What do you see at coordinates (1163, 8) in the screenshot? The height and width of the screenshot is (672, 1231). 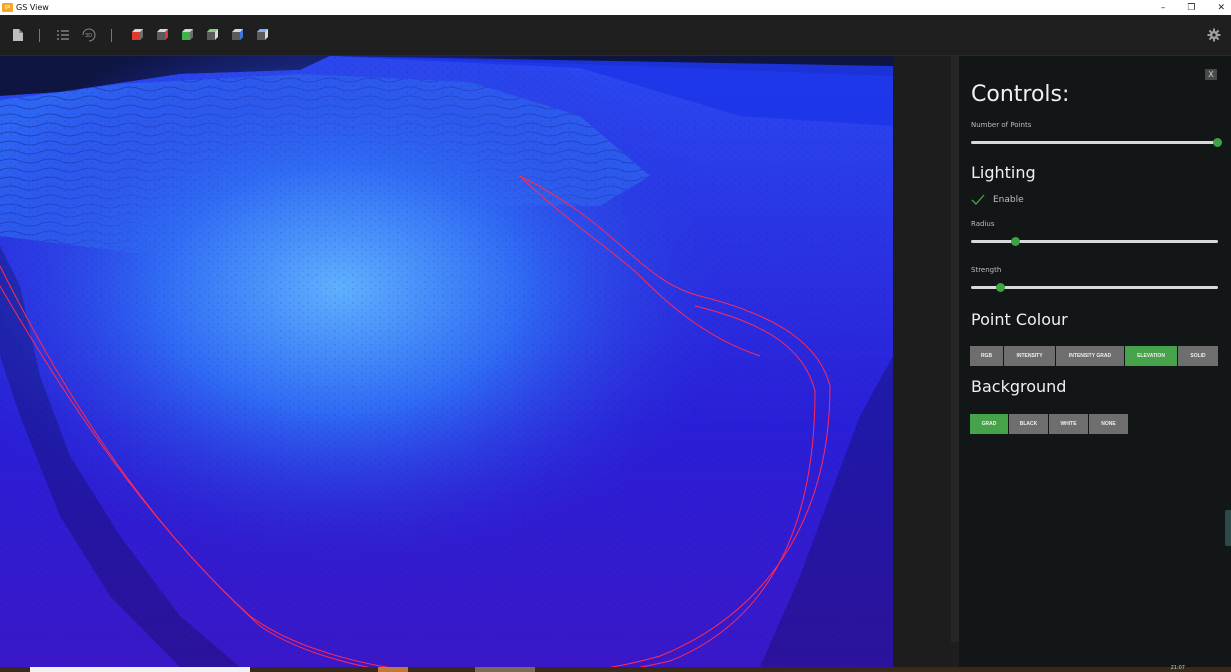 I see `minimize-button: –` at bounding box center [1163, 8].